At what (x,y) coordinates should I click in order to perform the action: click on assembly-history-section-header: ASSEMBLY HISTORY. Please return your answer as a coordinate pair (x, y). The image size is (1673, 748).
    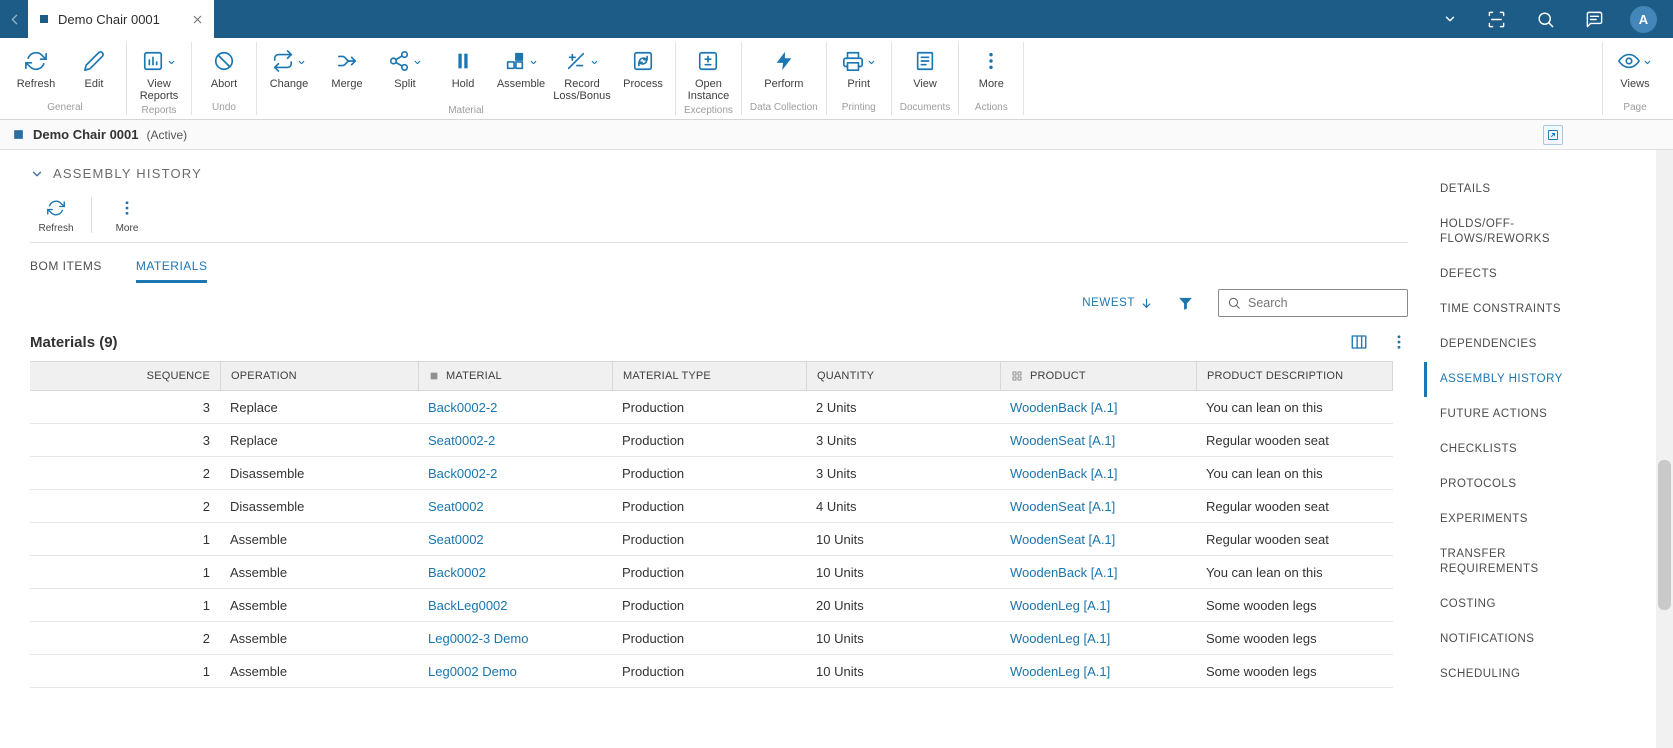
    Looking at the image, I should click on (719, 173).